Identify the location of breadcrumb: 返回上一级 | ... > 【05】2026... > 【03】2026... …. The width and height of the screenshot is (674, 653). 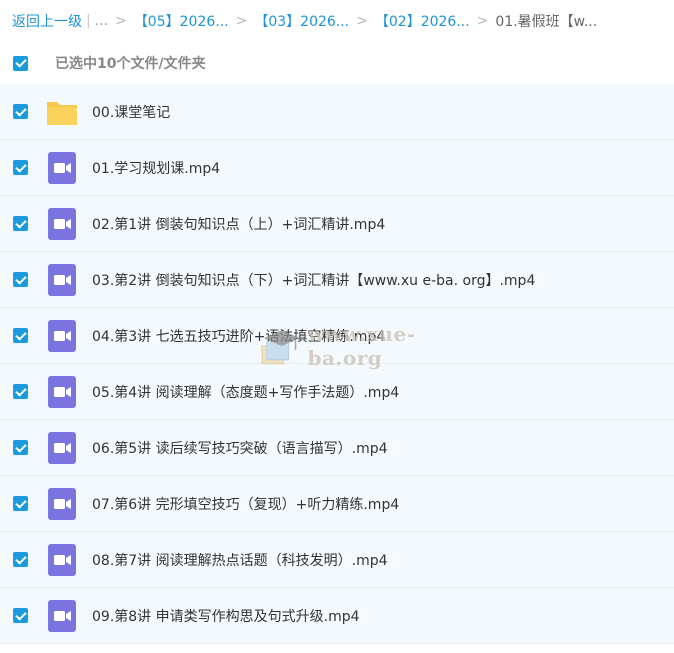
(343, 21).